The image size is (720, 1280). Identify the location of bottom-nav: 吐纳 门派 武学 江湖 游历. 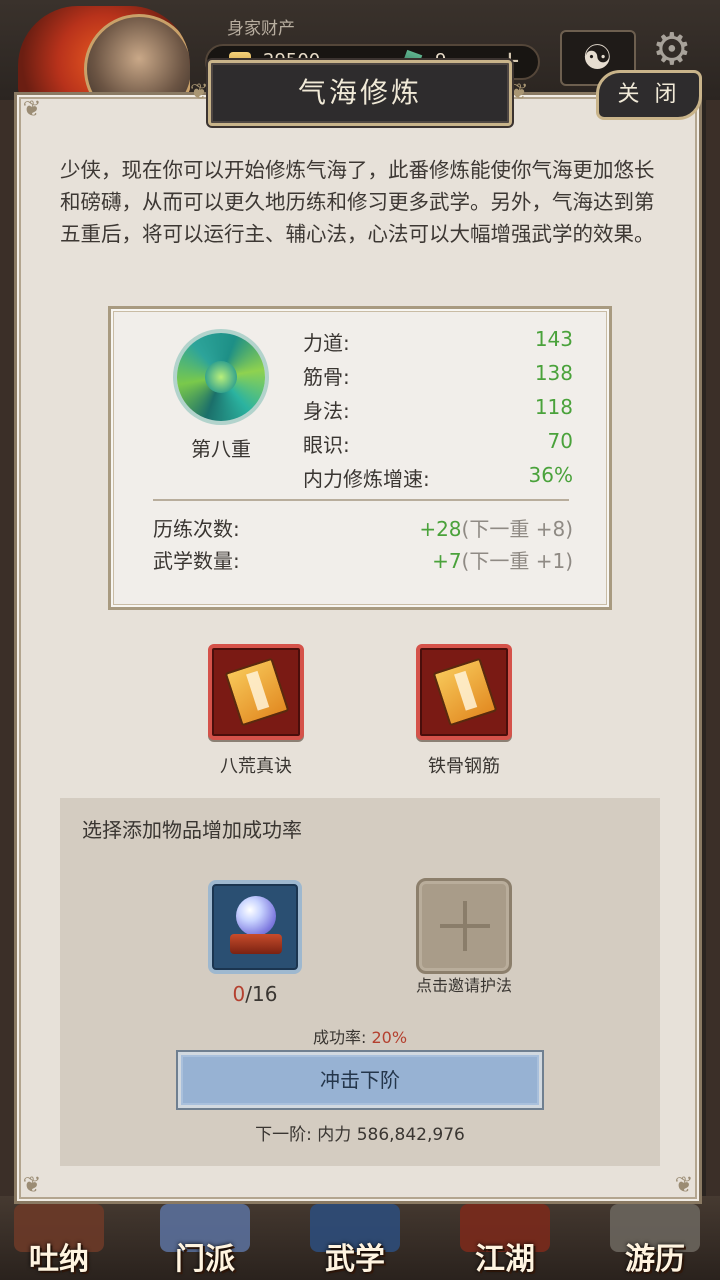
(360, 1238).